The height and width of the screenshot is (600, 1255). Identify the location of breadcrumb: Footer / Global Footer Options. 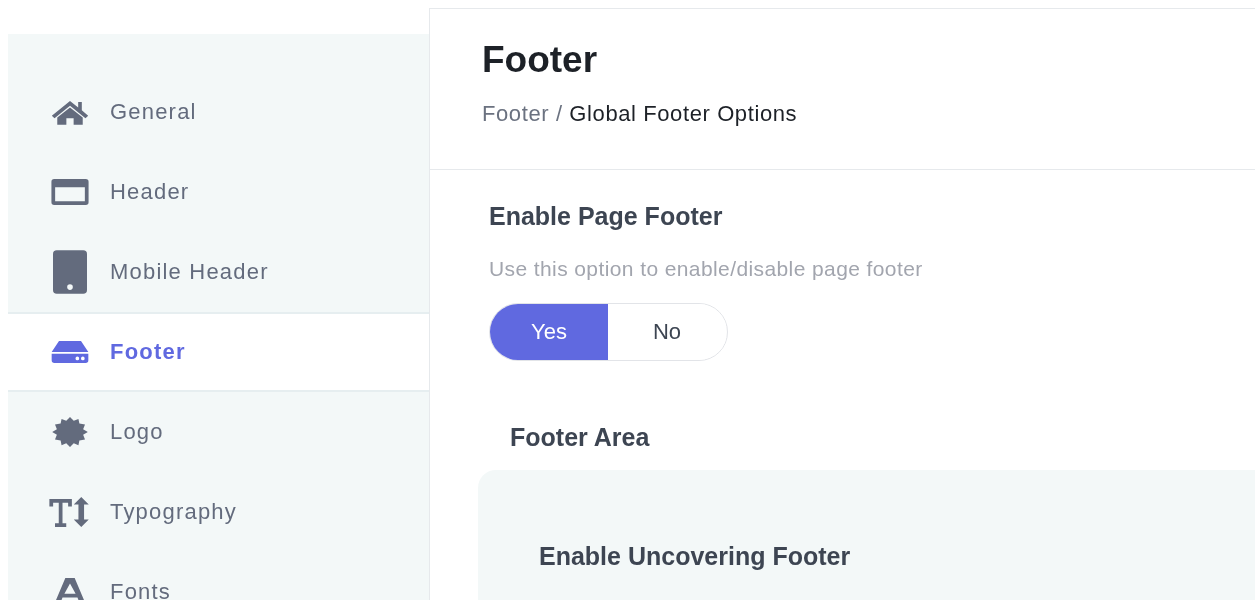
(640, 114).